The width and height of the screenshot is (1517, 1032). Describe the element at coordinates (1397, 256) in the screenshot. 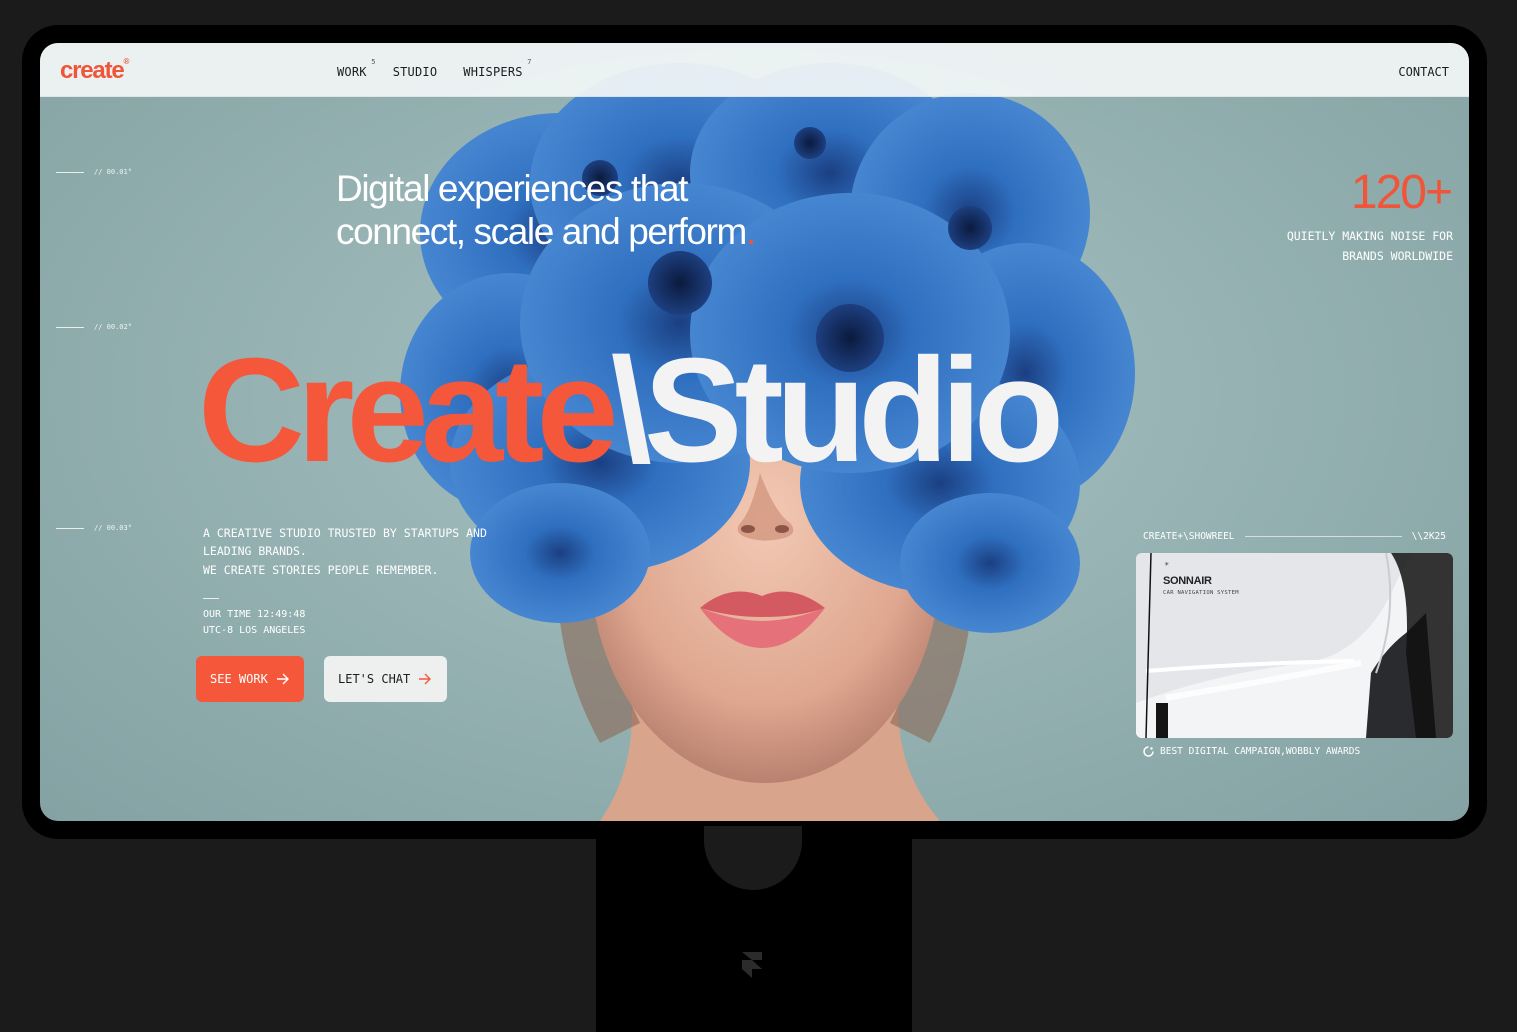

I see `stat-caption-line-2: BRANDS WORLDWIDE` at that location.